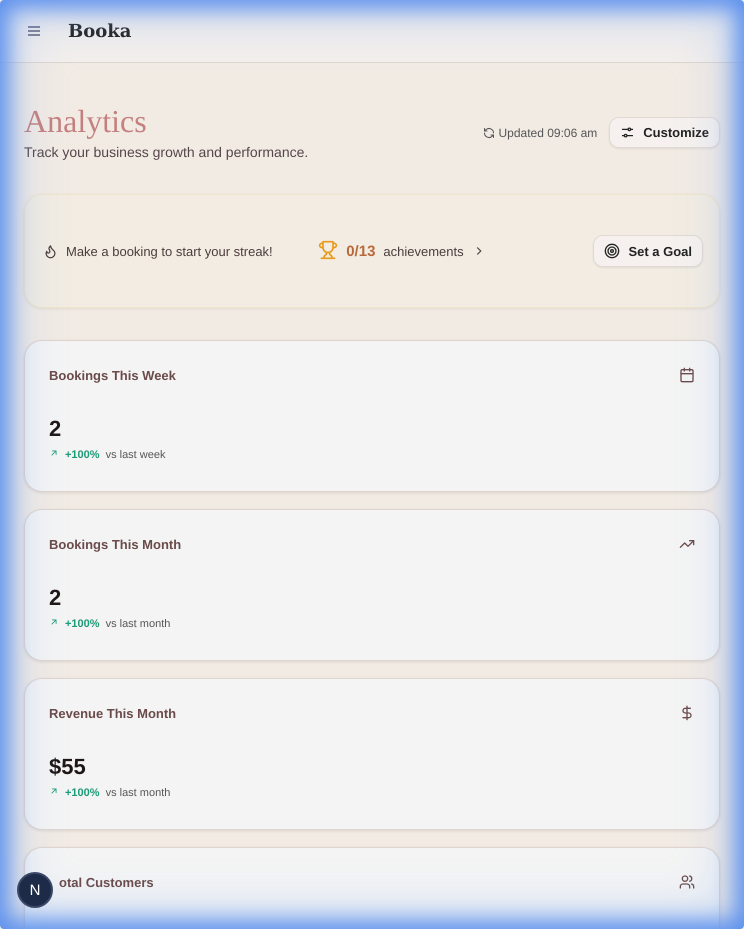 Image resolution: width=744 pixels, height=929 pixels. Describe the element at coordinates (100, 31) in the screenshot. I see `app-title: Booka` at that location.